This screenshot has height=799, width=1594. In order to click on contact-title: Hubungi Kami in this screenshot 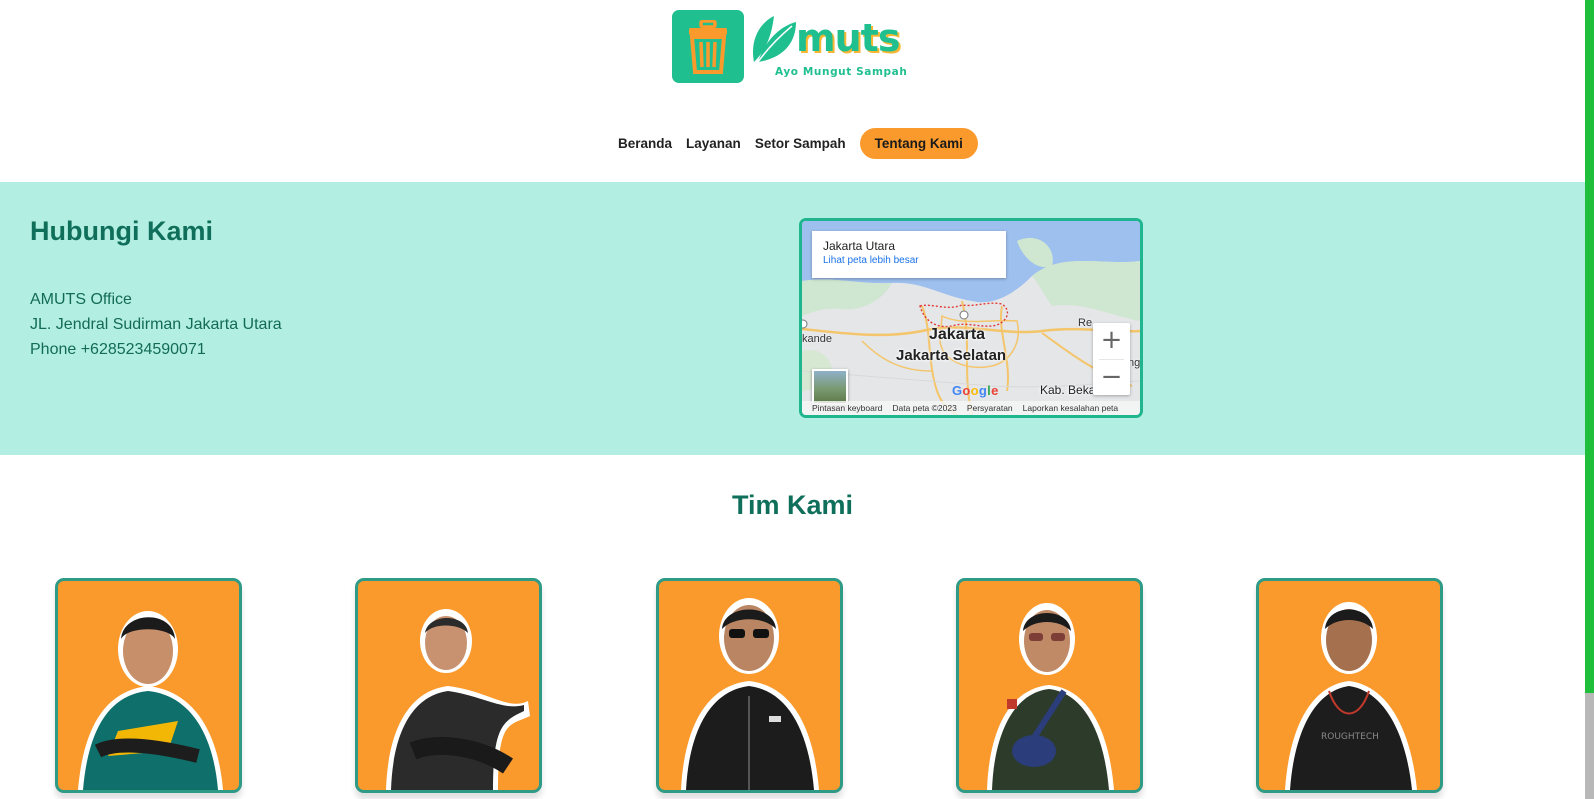, I will do `click(121, 231)`.